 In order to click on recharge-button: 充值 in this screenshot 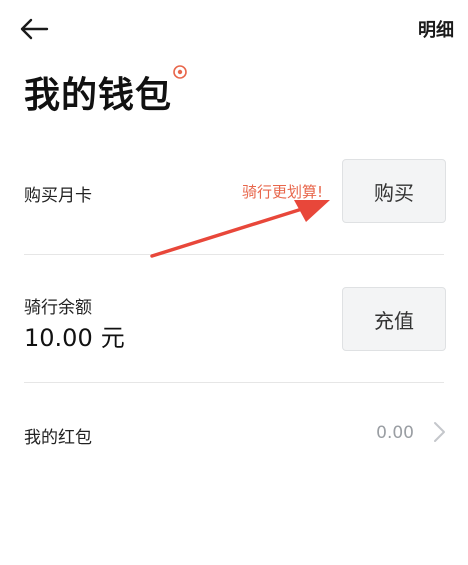, I will do `click(394, 319)`.